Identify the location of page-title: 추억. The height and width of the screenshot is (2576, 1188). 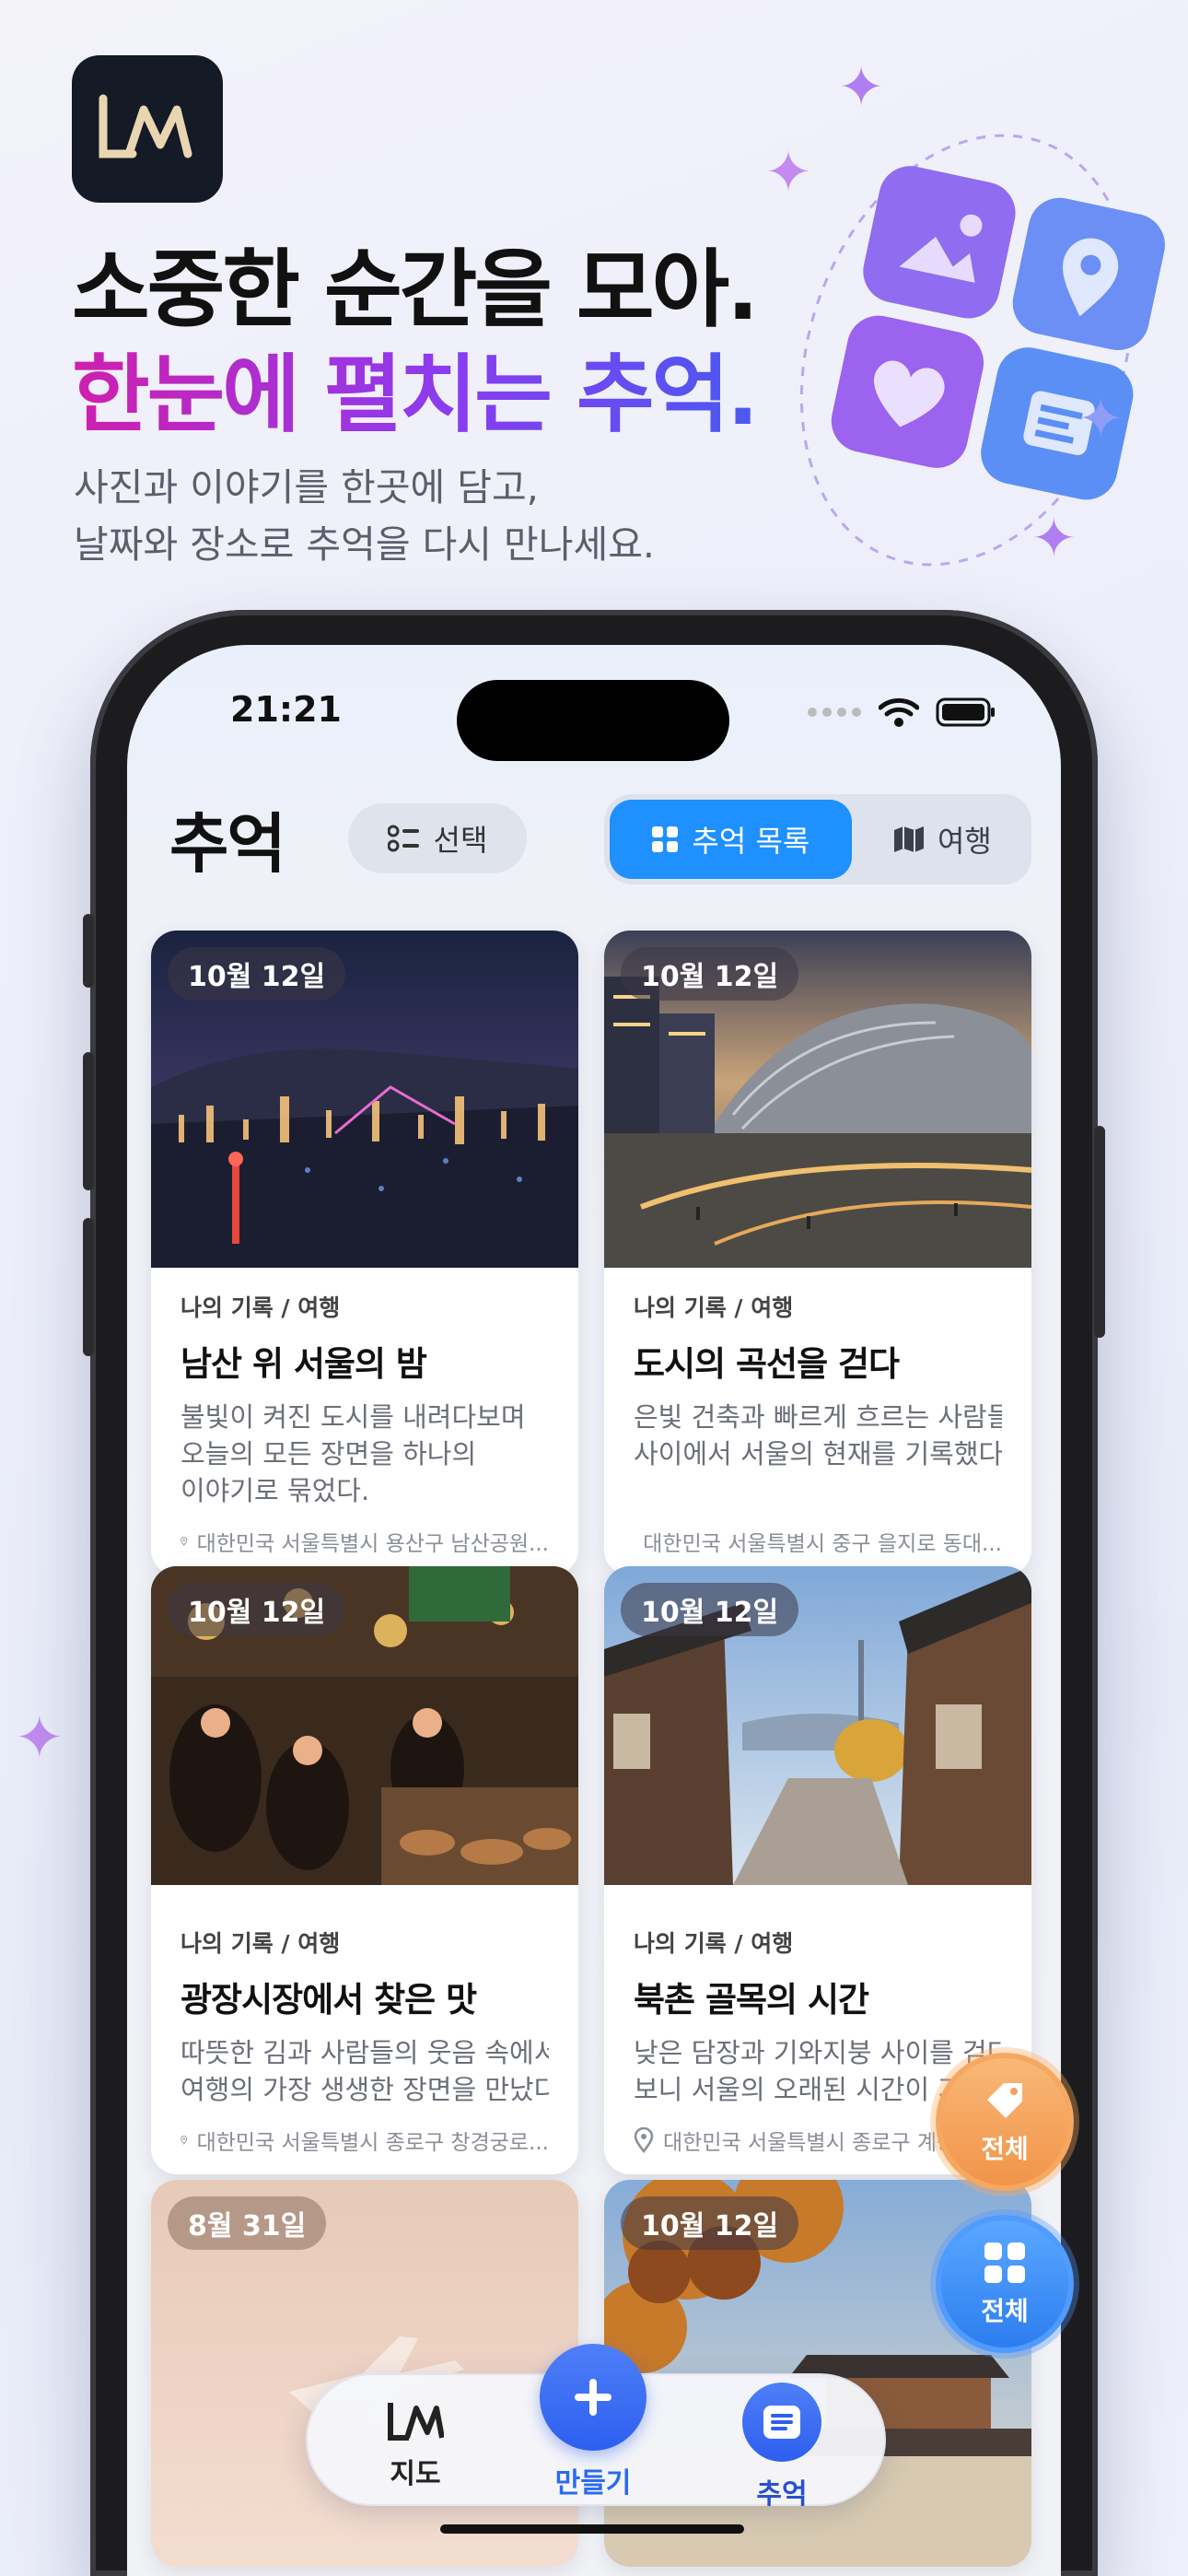
(227, 844).